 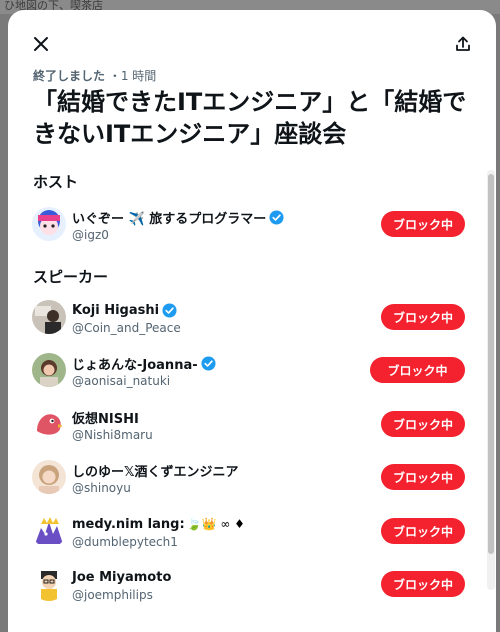 What do you see at coordinates (250, 118) in the screenshot?
I see `space-title: 「結婚できたITエンジニア」と「結婚できないITエンジニア」座談会` at bounding box center [250, 118].